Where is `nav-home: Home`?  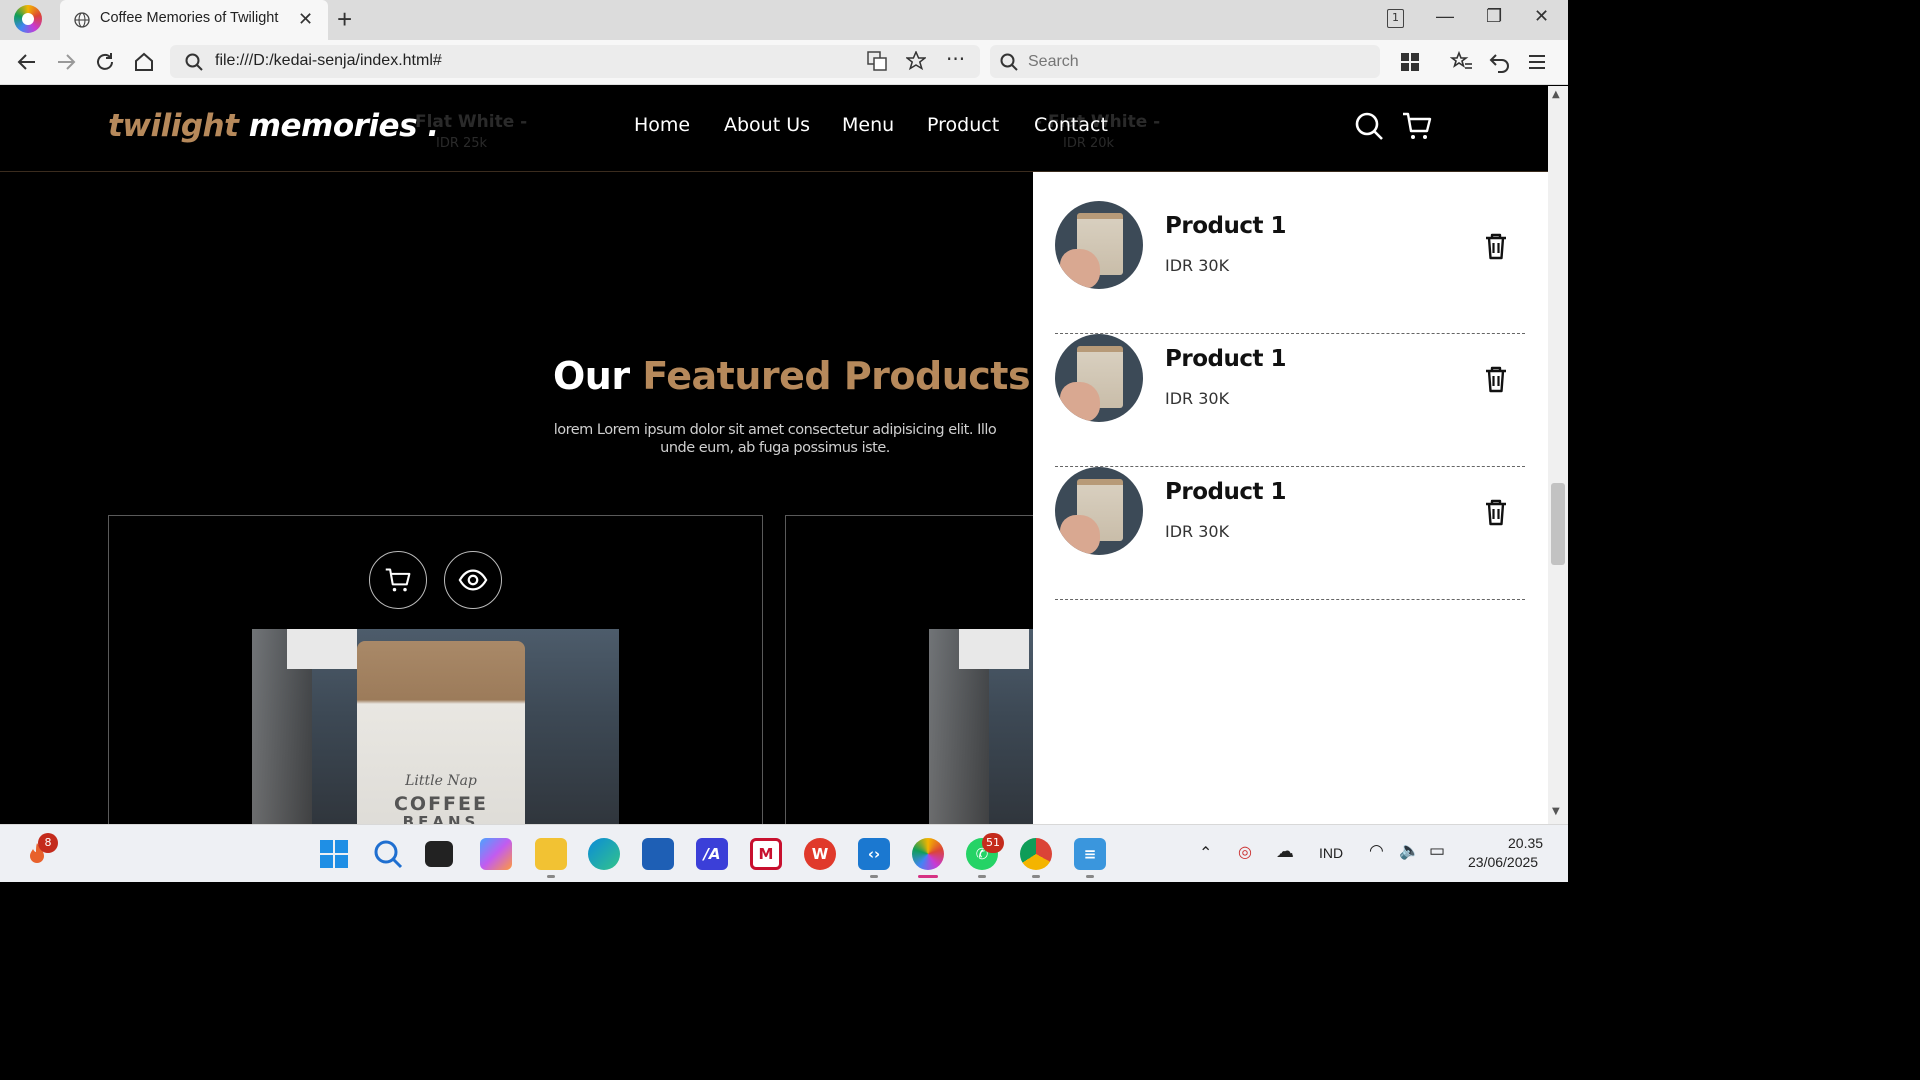
nav-home: Home is located at coordinates (662, 125).